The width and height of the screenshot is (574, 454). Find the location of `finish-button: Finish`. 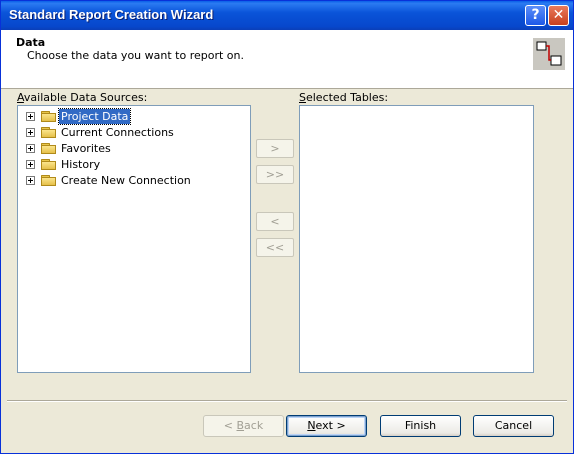

finish-button: Finish is located at coordinates (420, 426).